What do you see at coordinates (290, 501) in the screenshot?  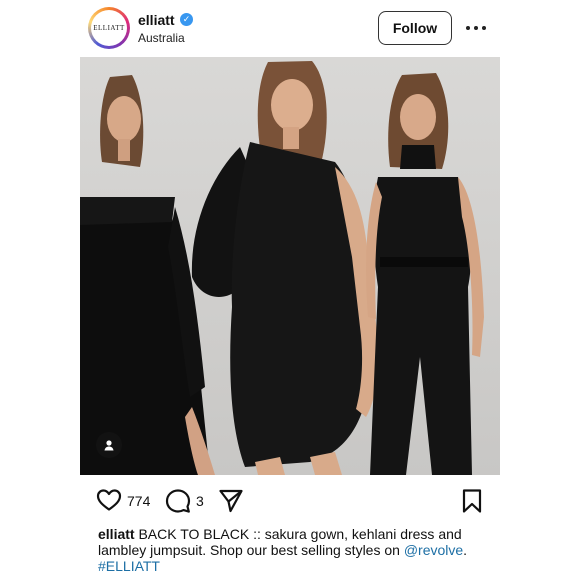 I see `action-bar: 774 3` at bounding box center [290, 501].